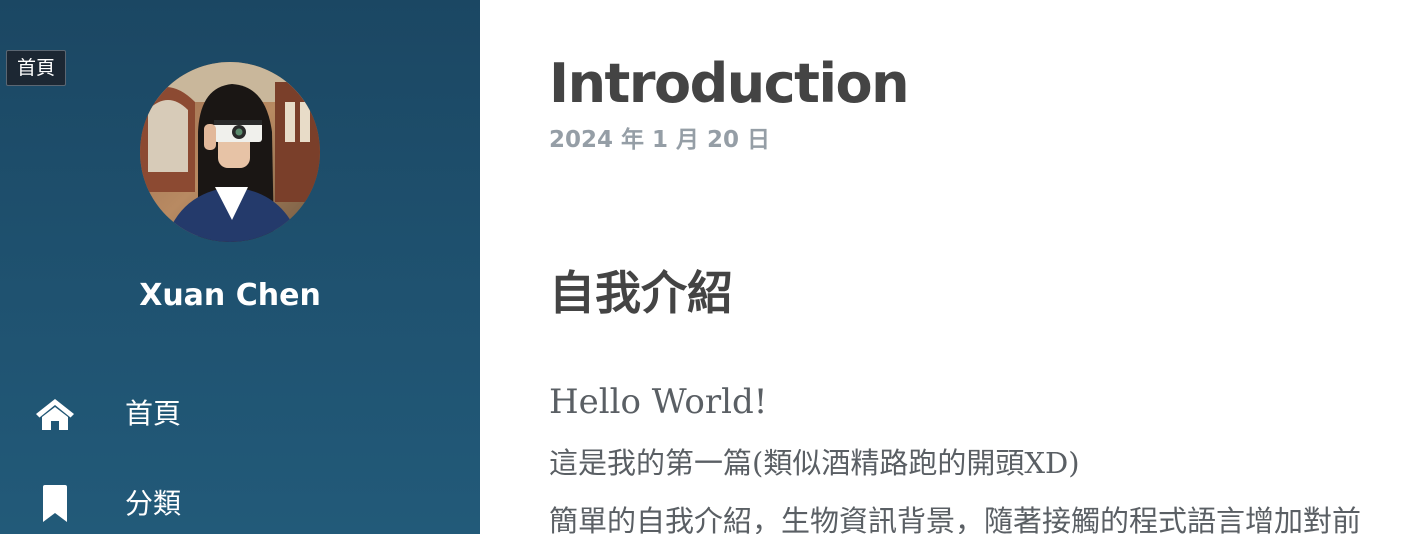  I want to click on post-paragraph: 簡單的自我介紹，生物資訊背景，隨著接觸的程式語言增加對前, so click(955, 519).